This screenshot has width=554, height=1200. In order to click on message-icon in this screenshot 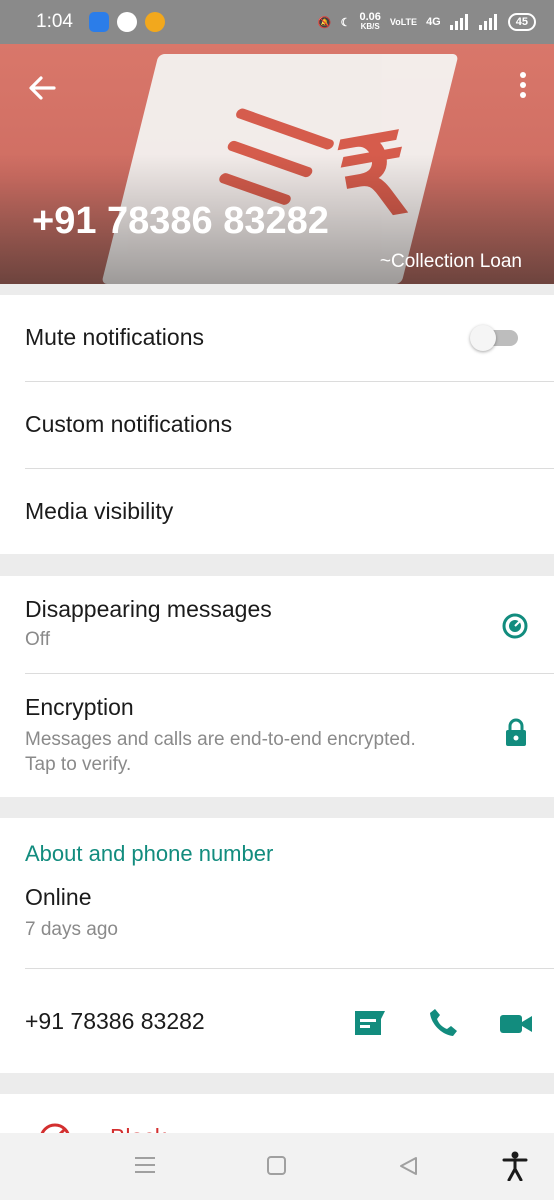, I will do `click(370, 1023)`.